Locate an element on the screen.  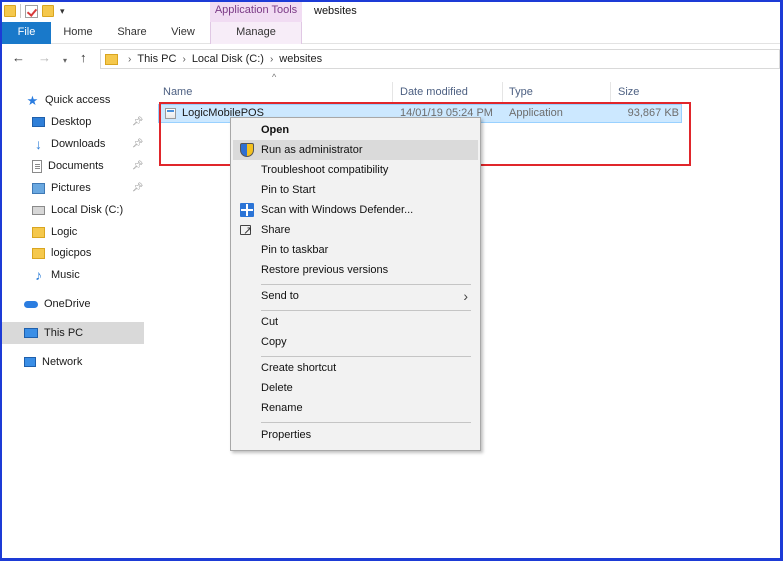
sidebar-item-label: Local Disk (C:) is located at coordinates (87, 210).